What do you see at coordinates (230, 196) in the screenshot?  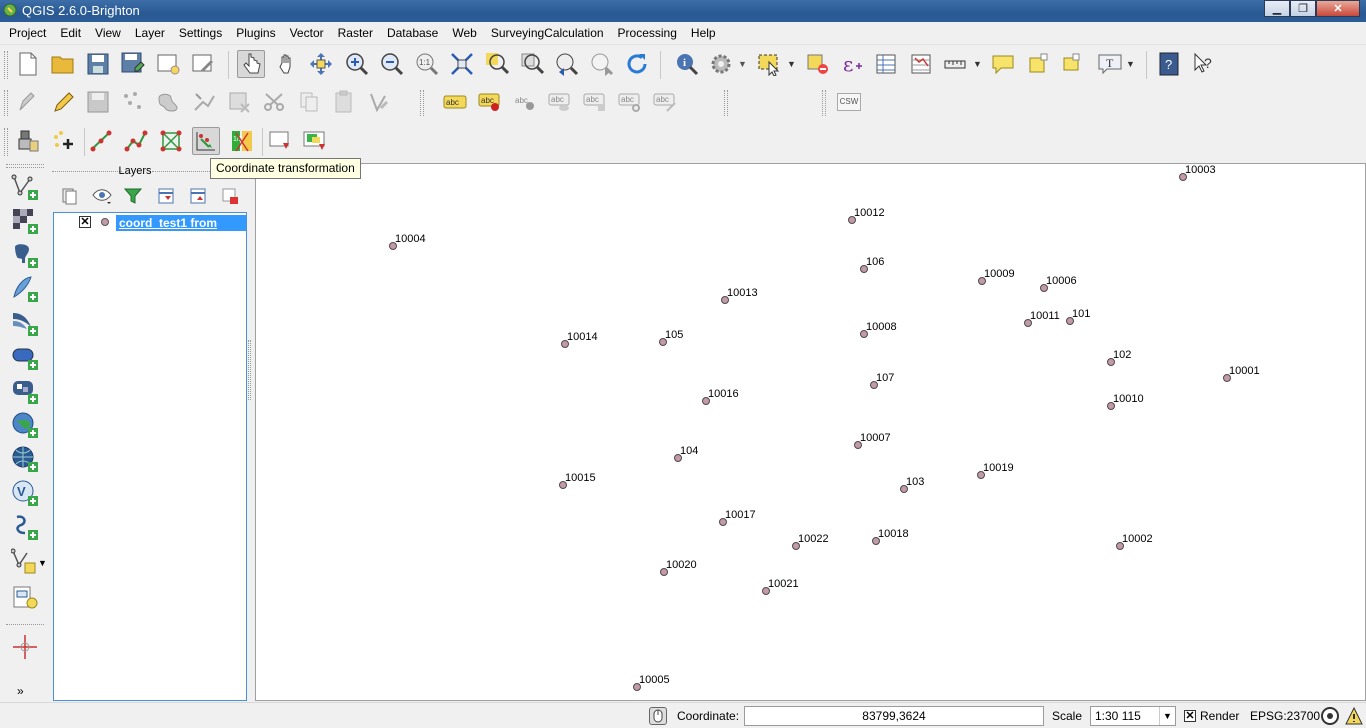 I see `remove-layer-button` at bounding box center [230, 196].